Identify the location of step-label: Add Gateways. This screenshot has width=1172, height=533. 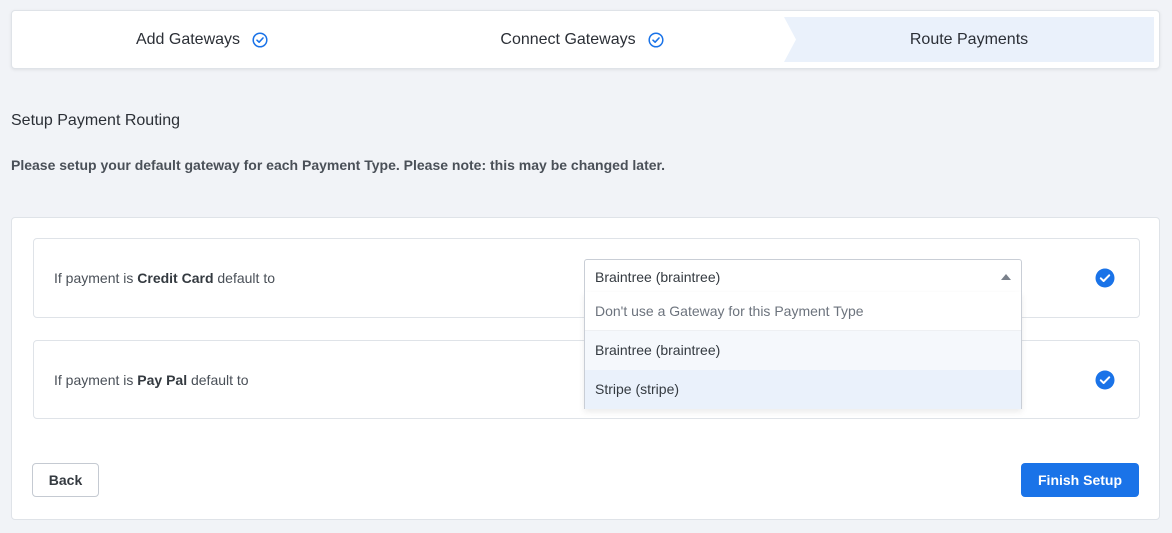
(188, 39).